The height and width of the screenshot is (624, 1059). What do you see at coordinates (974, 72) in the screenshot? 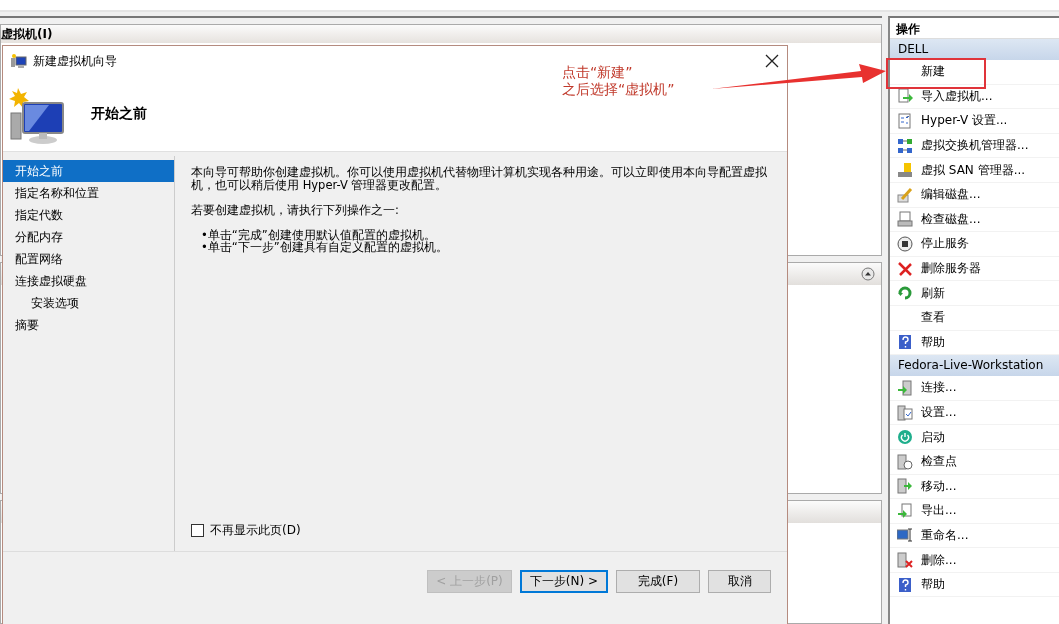
I see `action-item: 新建` at bounding box center [974, 72].